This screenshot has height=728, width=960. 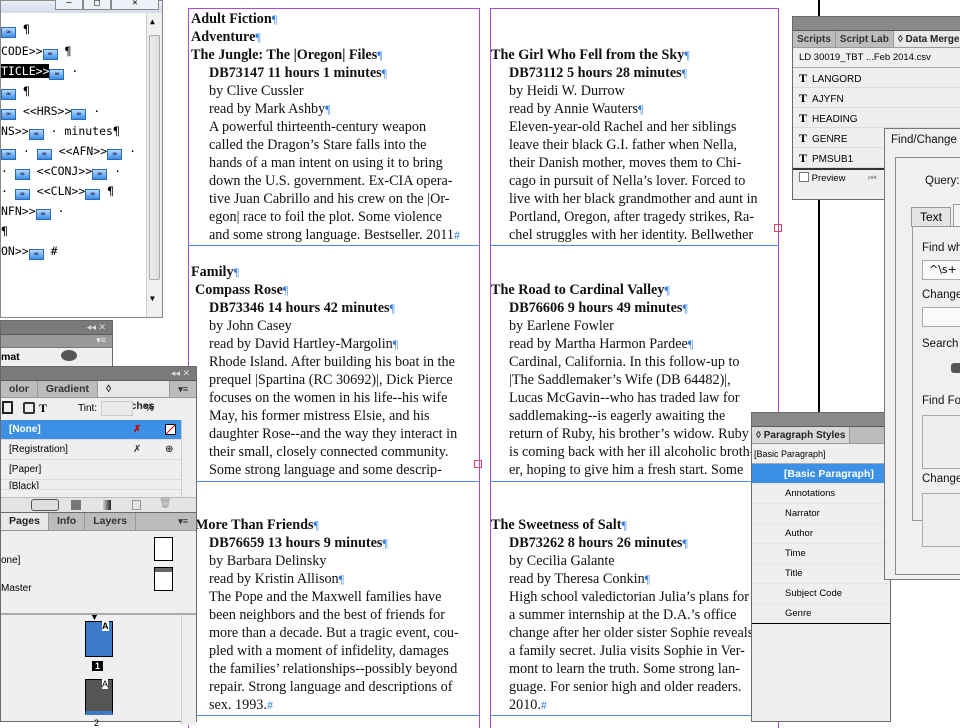 I want to click on style-annotations: Annotations, so click(x=821, y=494).